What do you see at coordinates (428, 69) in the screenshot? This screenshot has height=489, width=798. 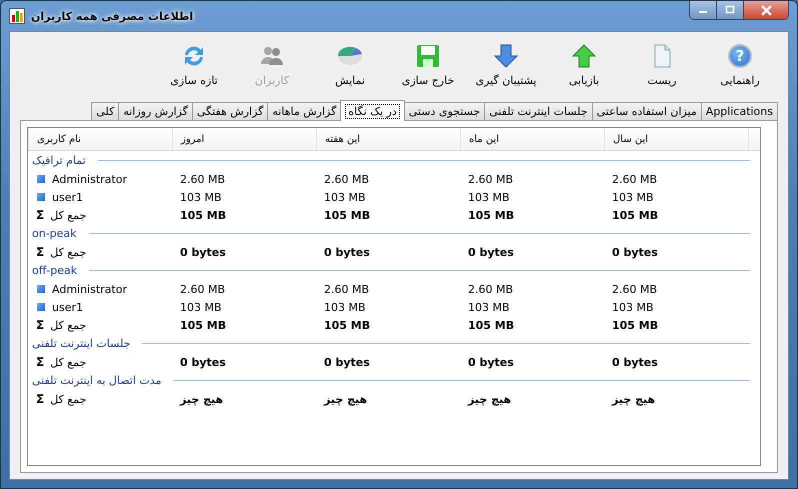 I see `toolbar-button: خارج سازی` at bounding box center [428, 69].